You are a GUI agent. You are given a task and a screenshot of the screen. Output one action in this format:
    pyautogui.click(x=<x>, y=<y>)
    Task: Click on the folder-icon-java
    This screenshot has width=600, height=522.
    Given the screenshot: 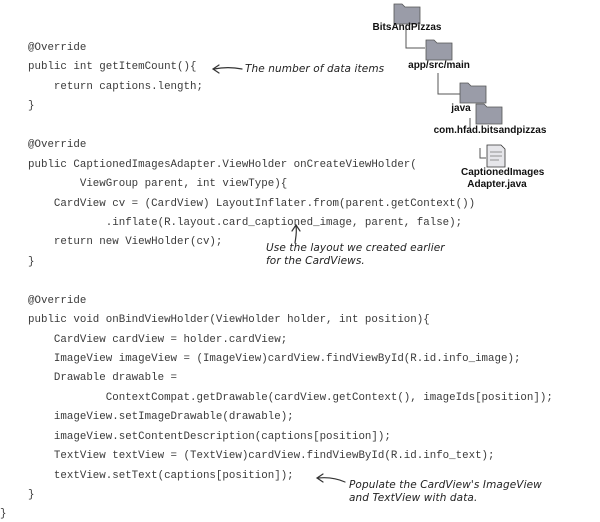 What is the action you would take?
    pyautogui.click(x=473, y=93)
    